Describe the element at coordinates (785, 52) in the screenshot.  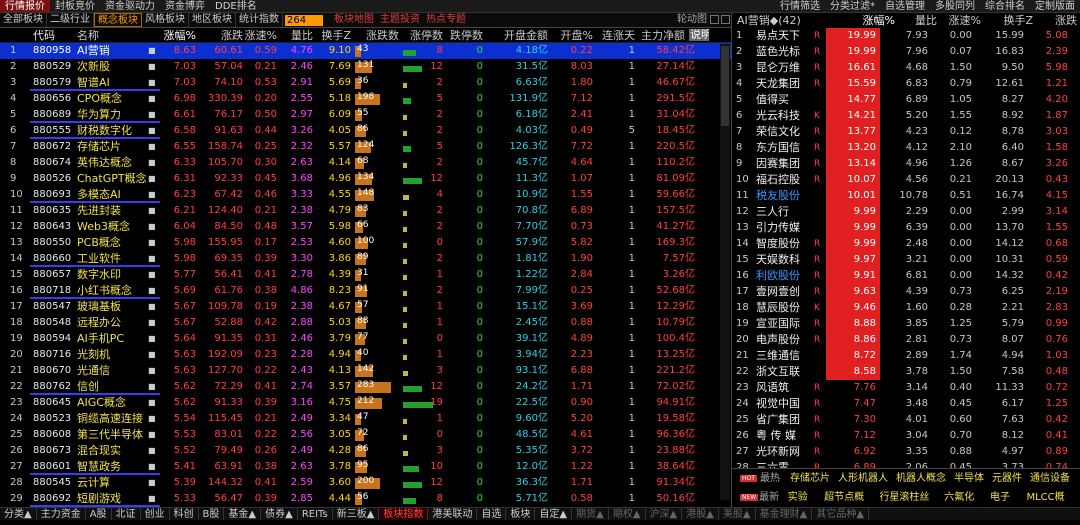
I see `stock-name: 蓝色光标` at that location.